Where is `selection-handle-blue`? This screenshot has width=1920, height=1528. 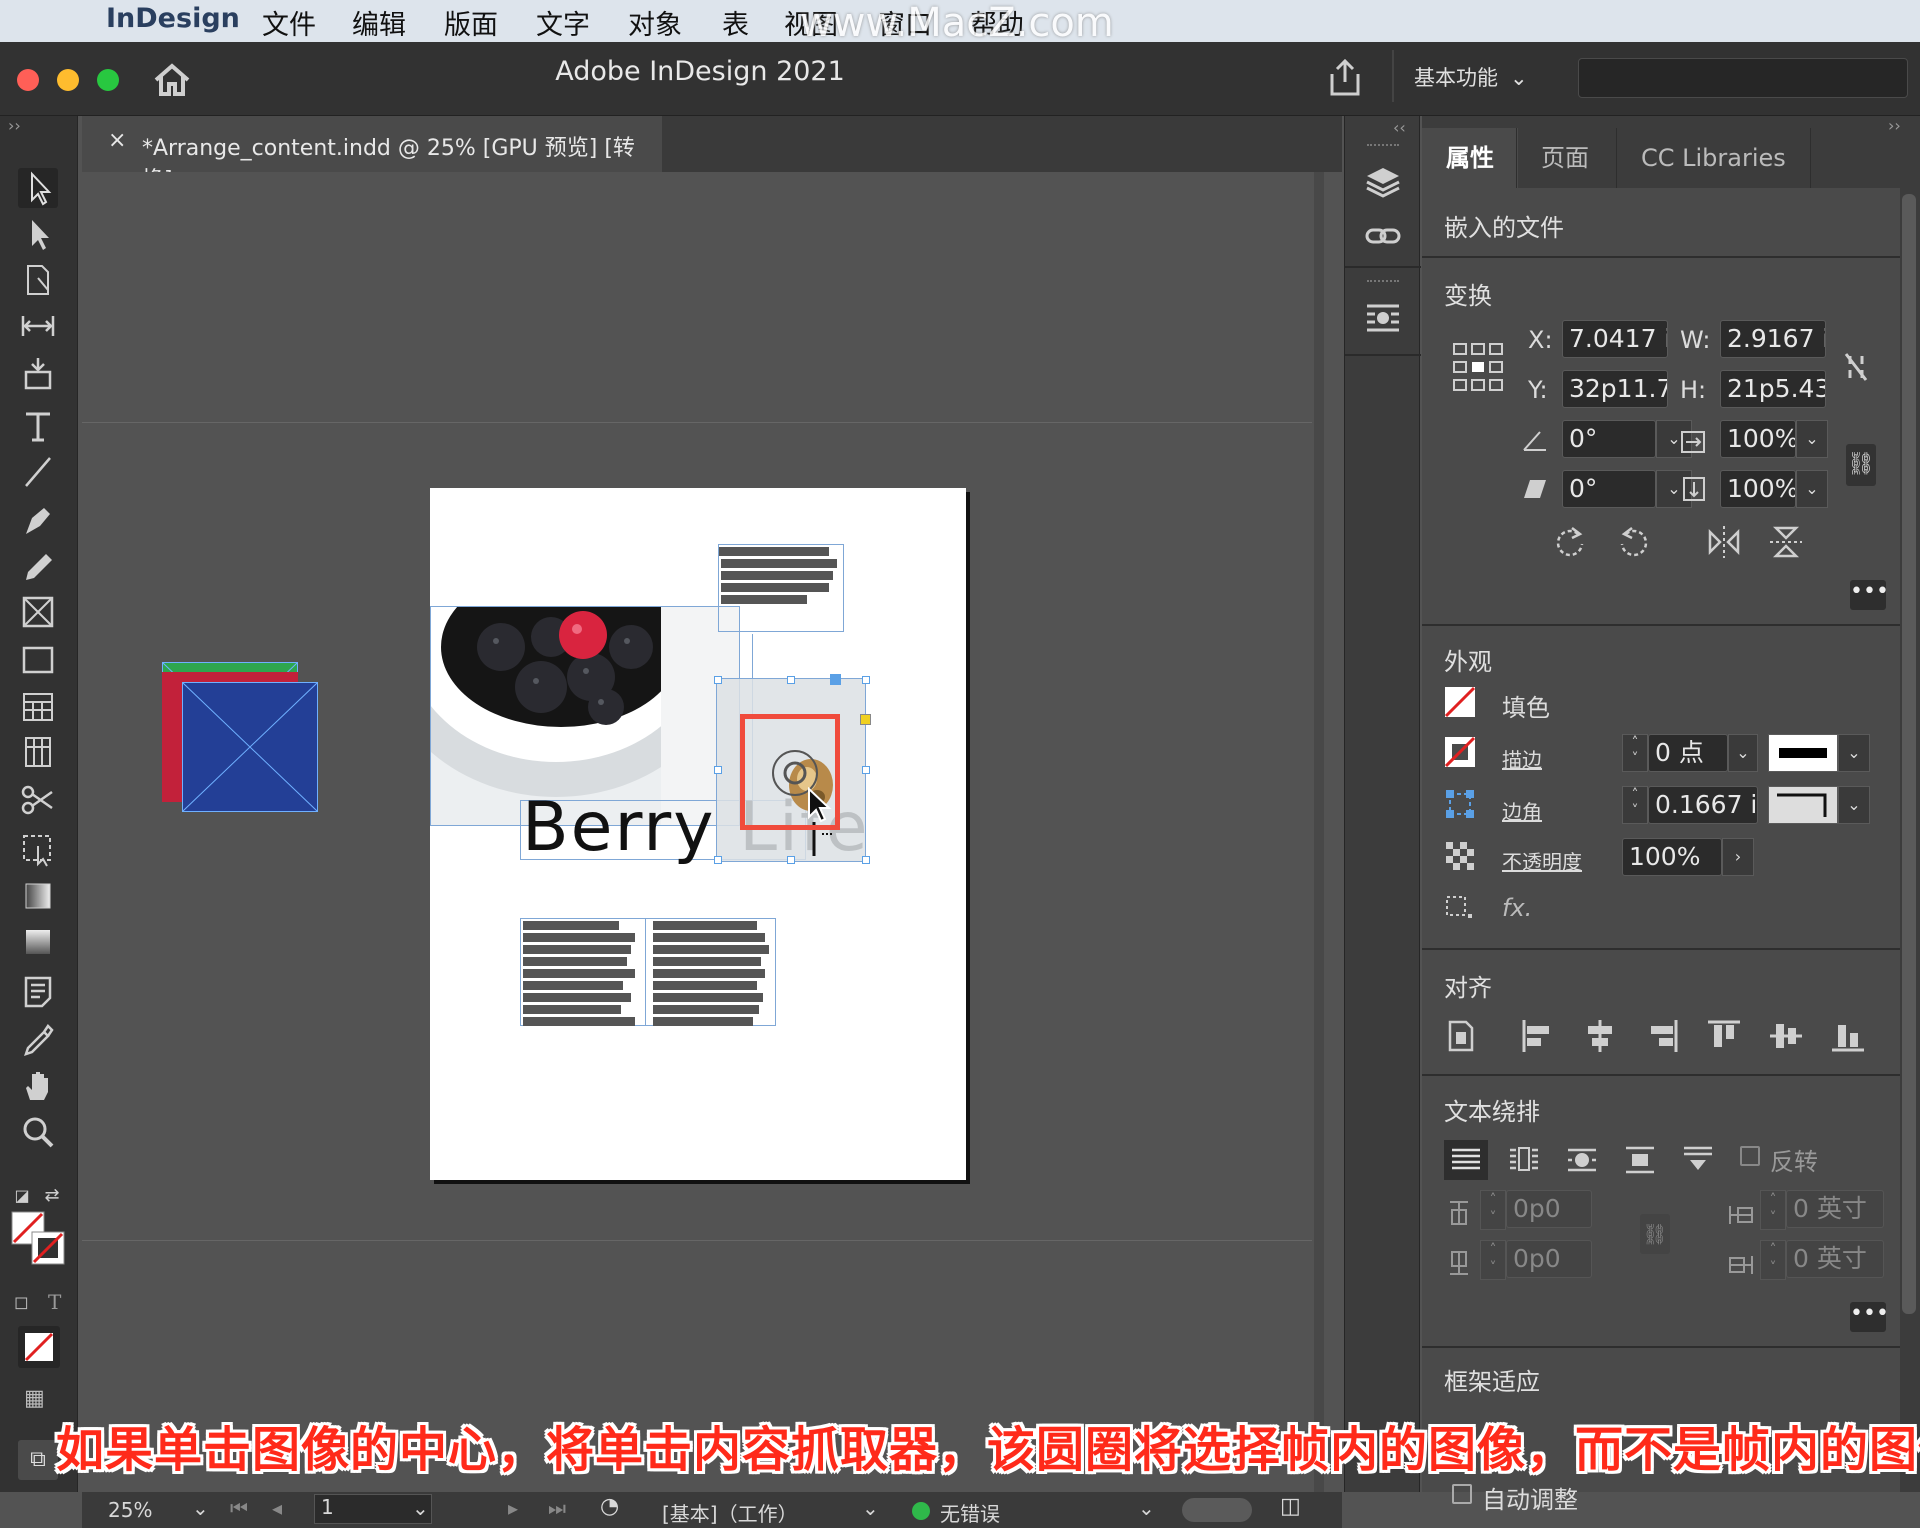
selection-handle-blue is located at coordinates (835, 679).